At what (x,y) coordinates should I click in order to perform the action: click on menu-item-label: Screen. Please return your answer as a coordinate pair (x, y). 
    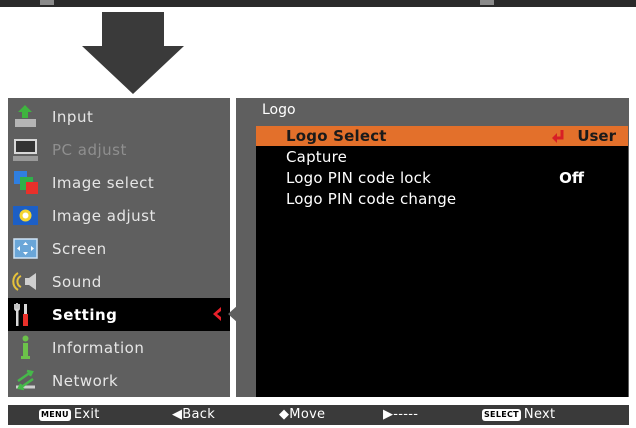
    Looking at the image, I should click on (79, 248).